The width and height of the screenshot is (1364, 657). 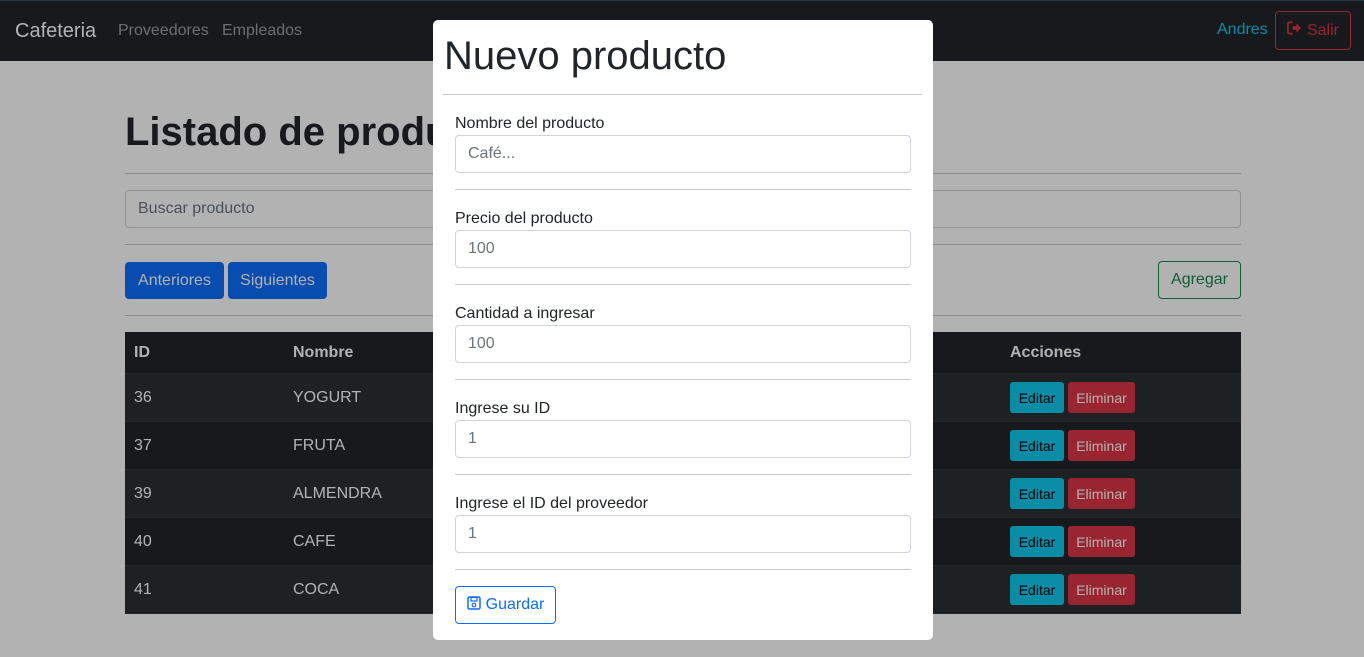 I want to click on supplier-id-input, so click(x=683, y=534).